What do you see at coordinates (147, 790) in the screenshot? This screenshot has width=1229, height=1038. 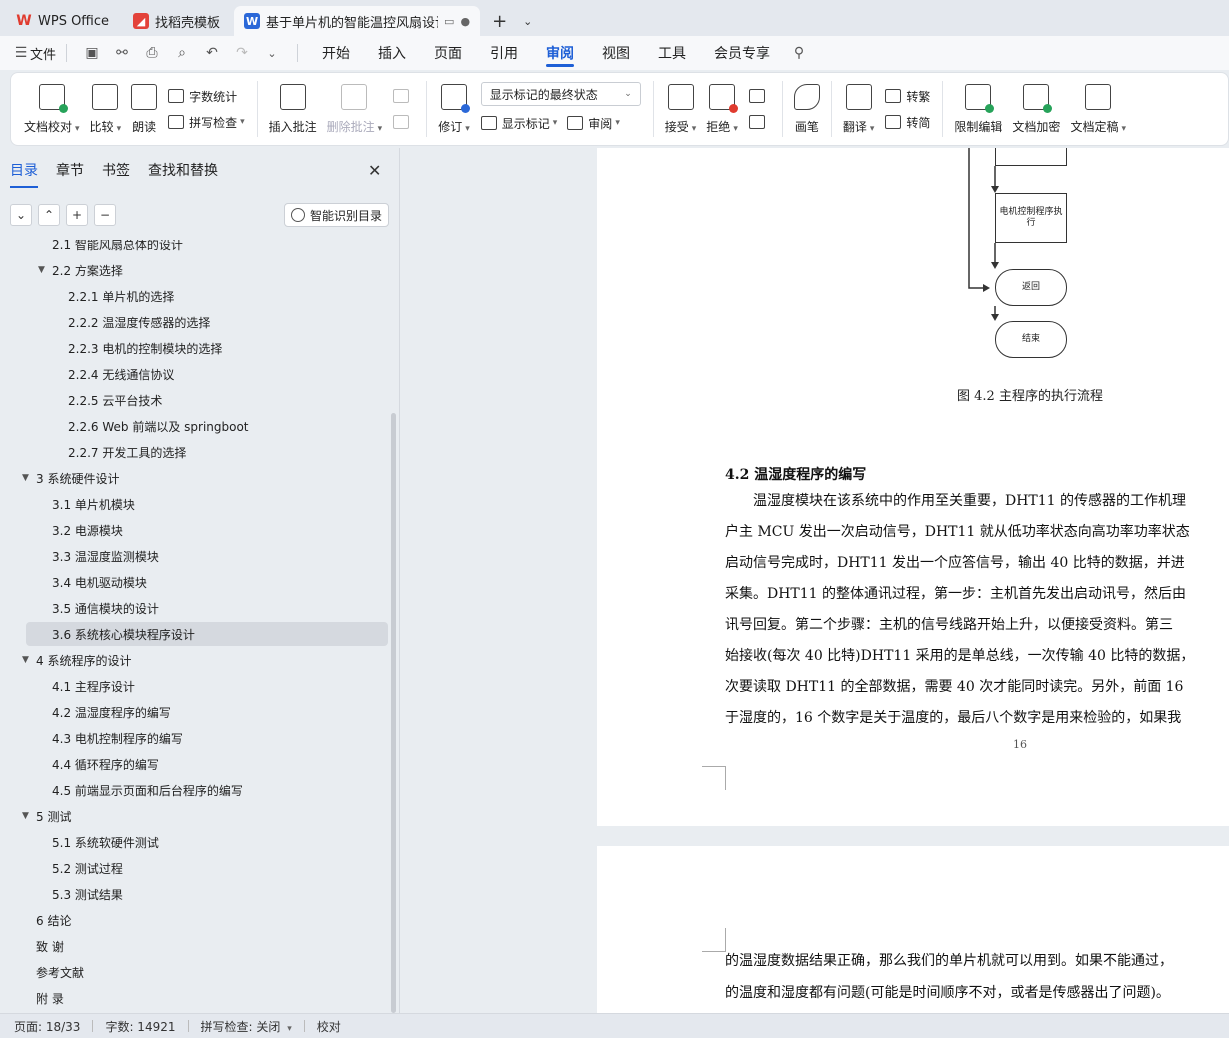 I see `toc-item: 4.5 前端显示页面和后台程序的编写` at bounding box center [147, 790].